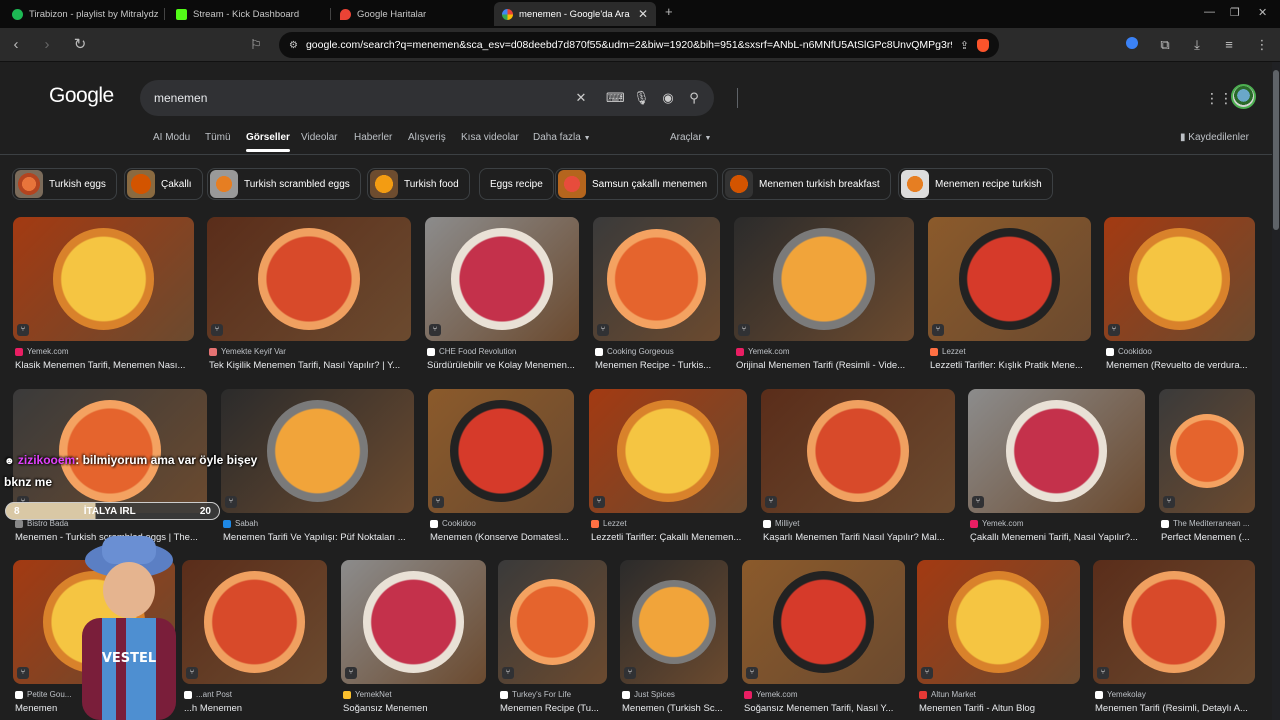 The image size is (1280, 720). I want to click on result-source: Bistro Bada, so click(41, 523).